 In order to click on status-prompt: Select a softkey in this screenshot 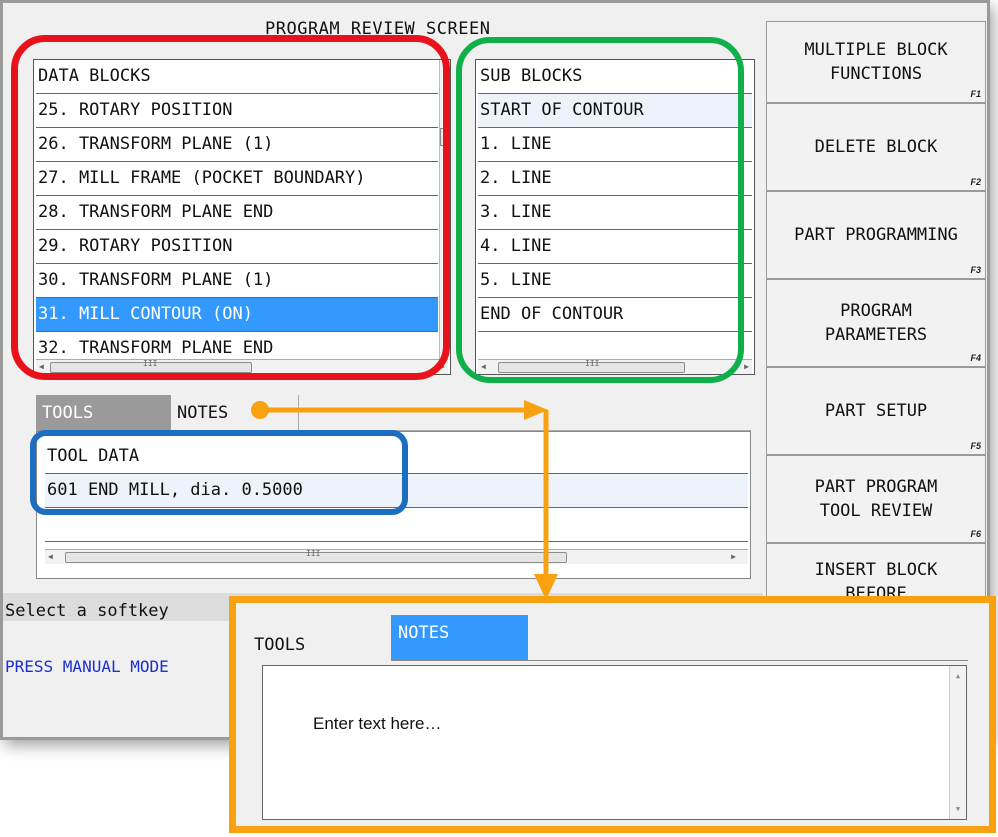, I will do `click(87, 611)`.